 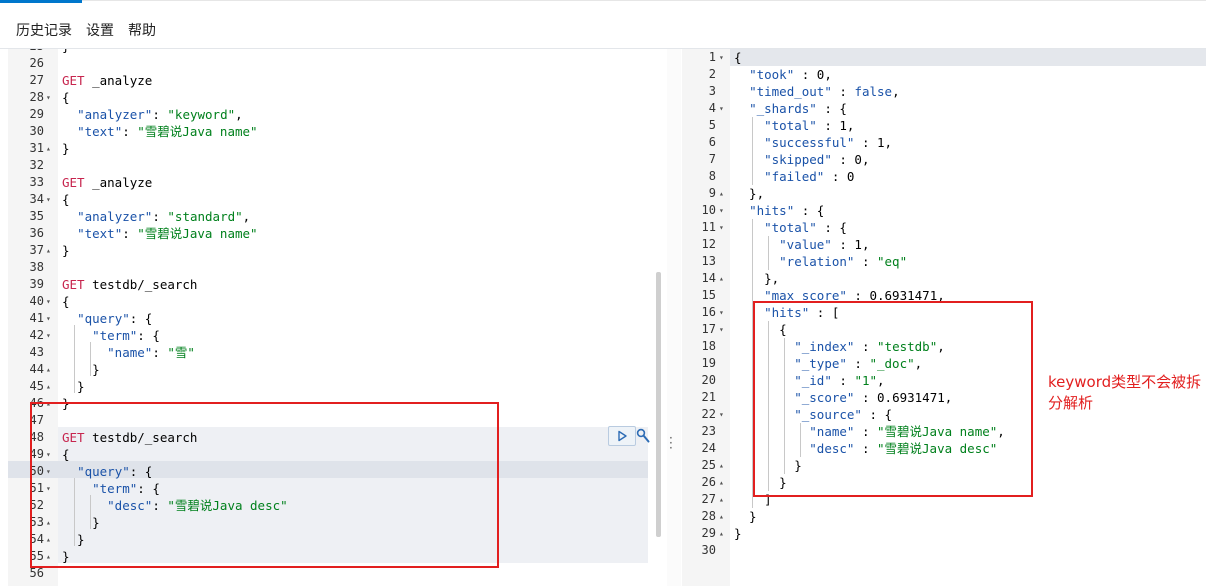 I want to click on vertical-dots-icon: · · ·, so click(x=671, y=443).